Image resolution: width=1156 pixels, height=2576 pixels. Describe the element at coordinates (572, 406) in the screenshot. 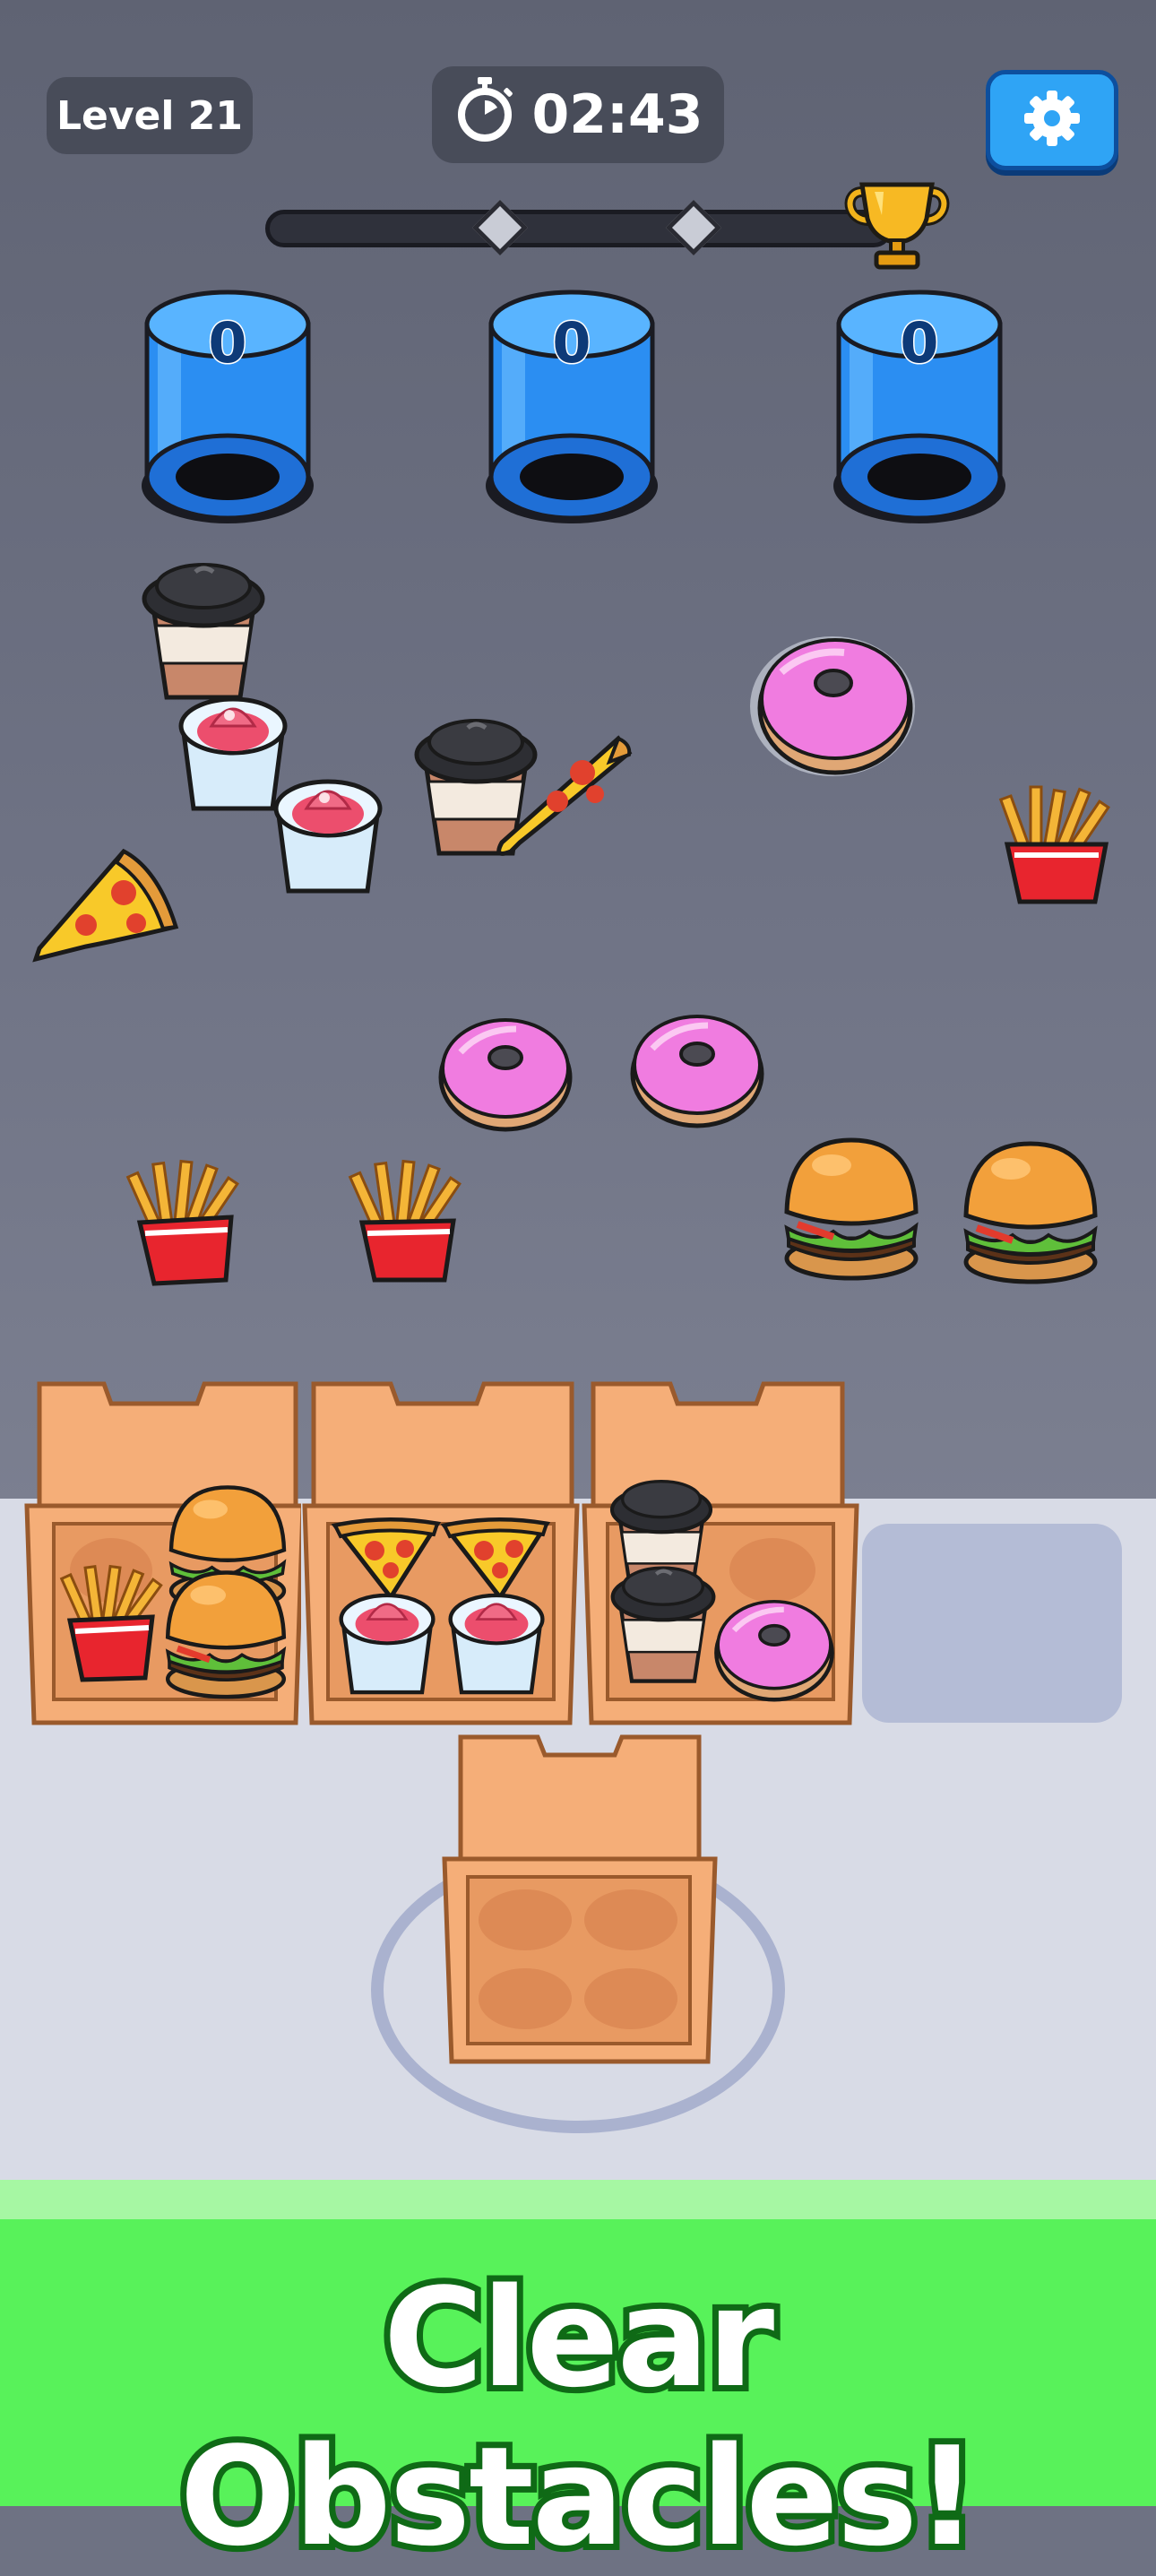

I see `counter-tube-2: 0` at that location.